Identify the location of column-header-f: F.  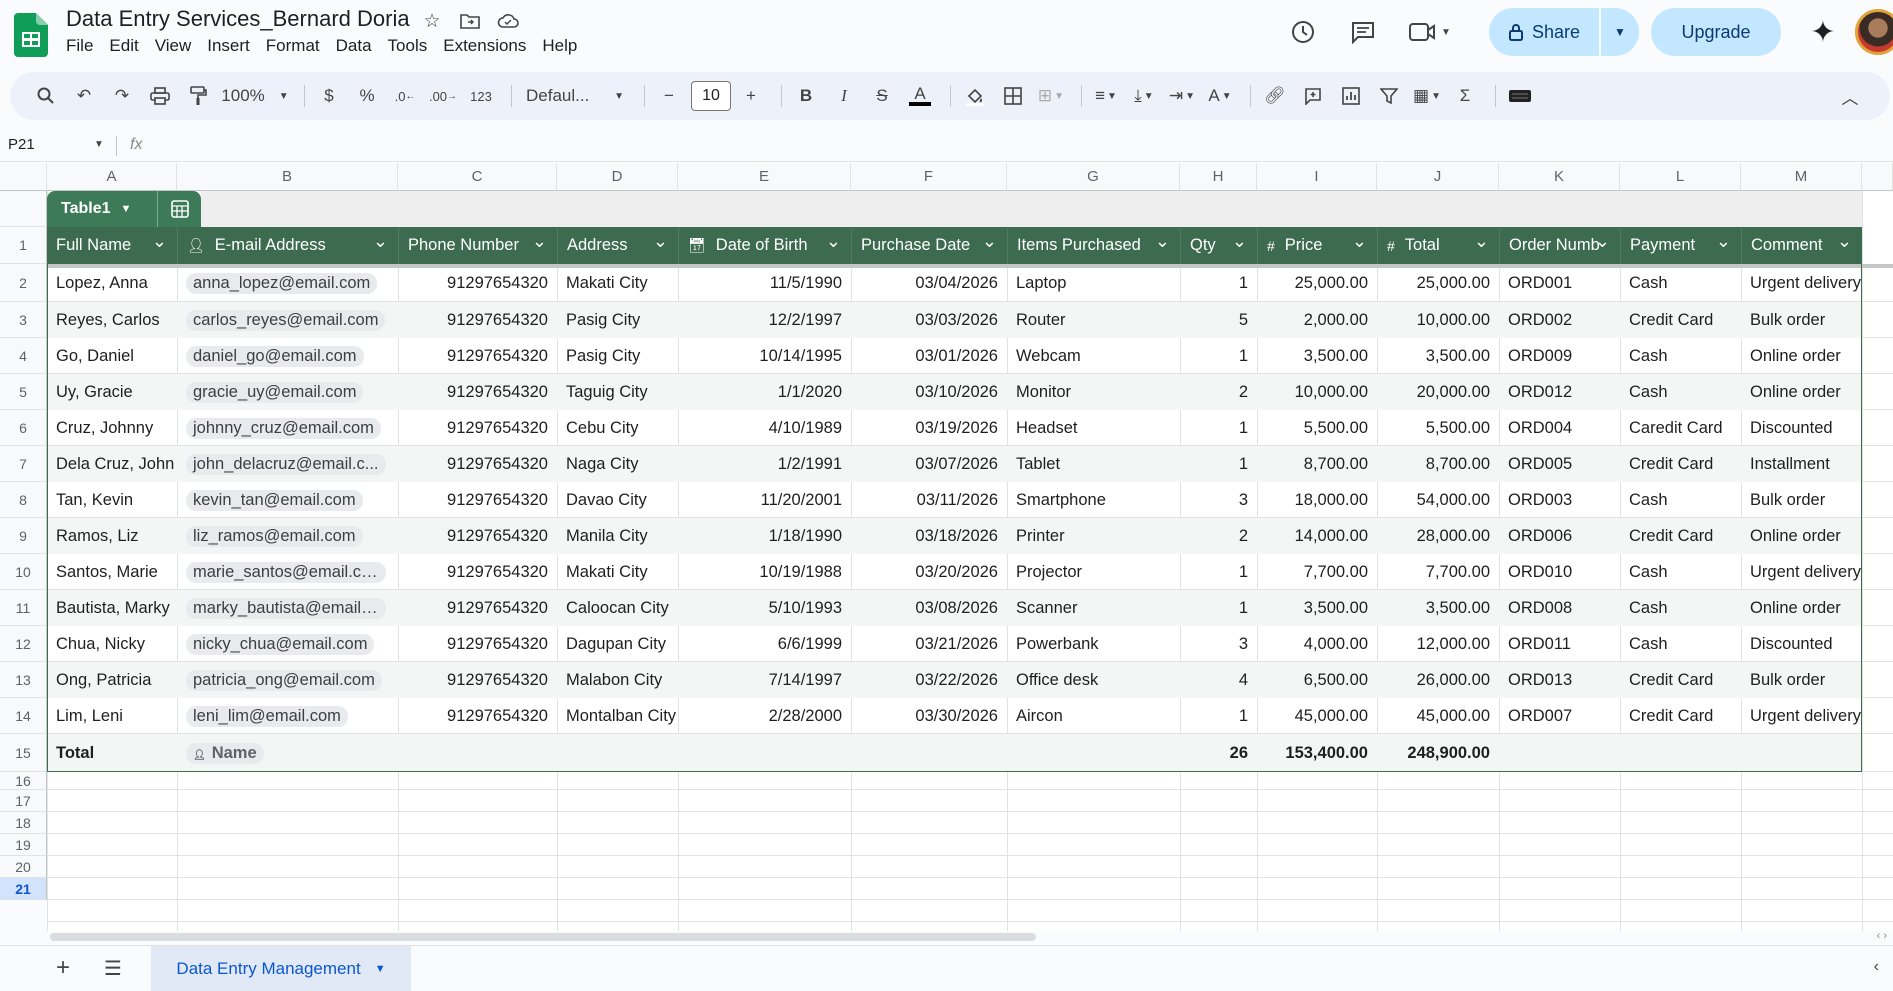
(929, 177).